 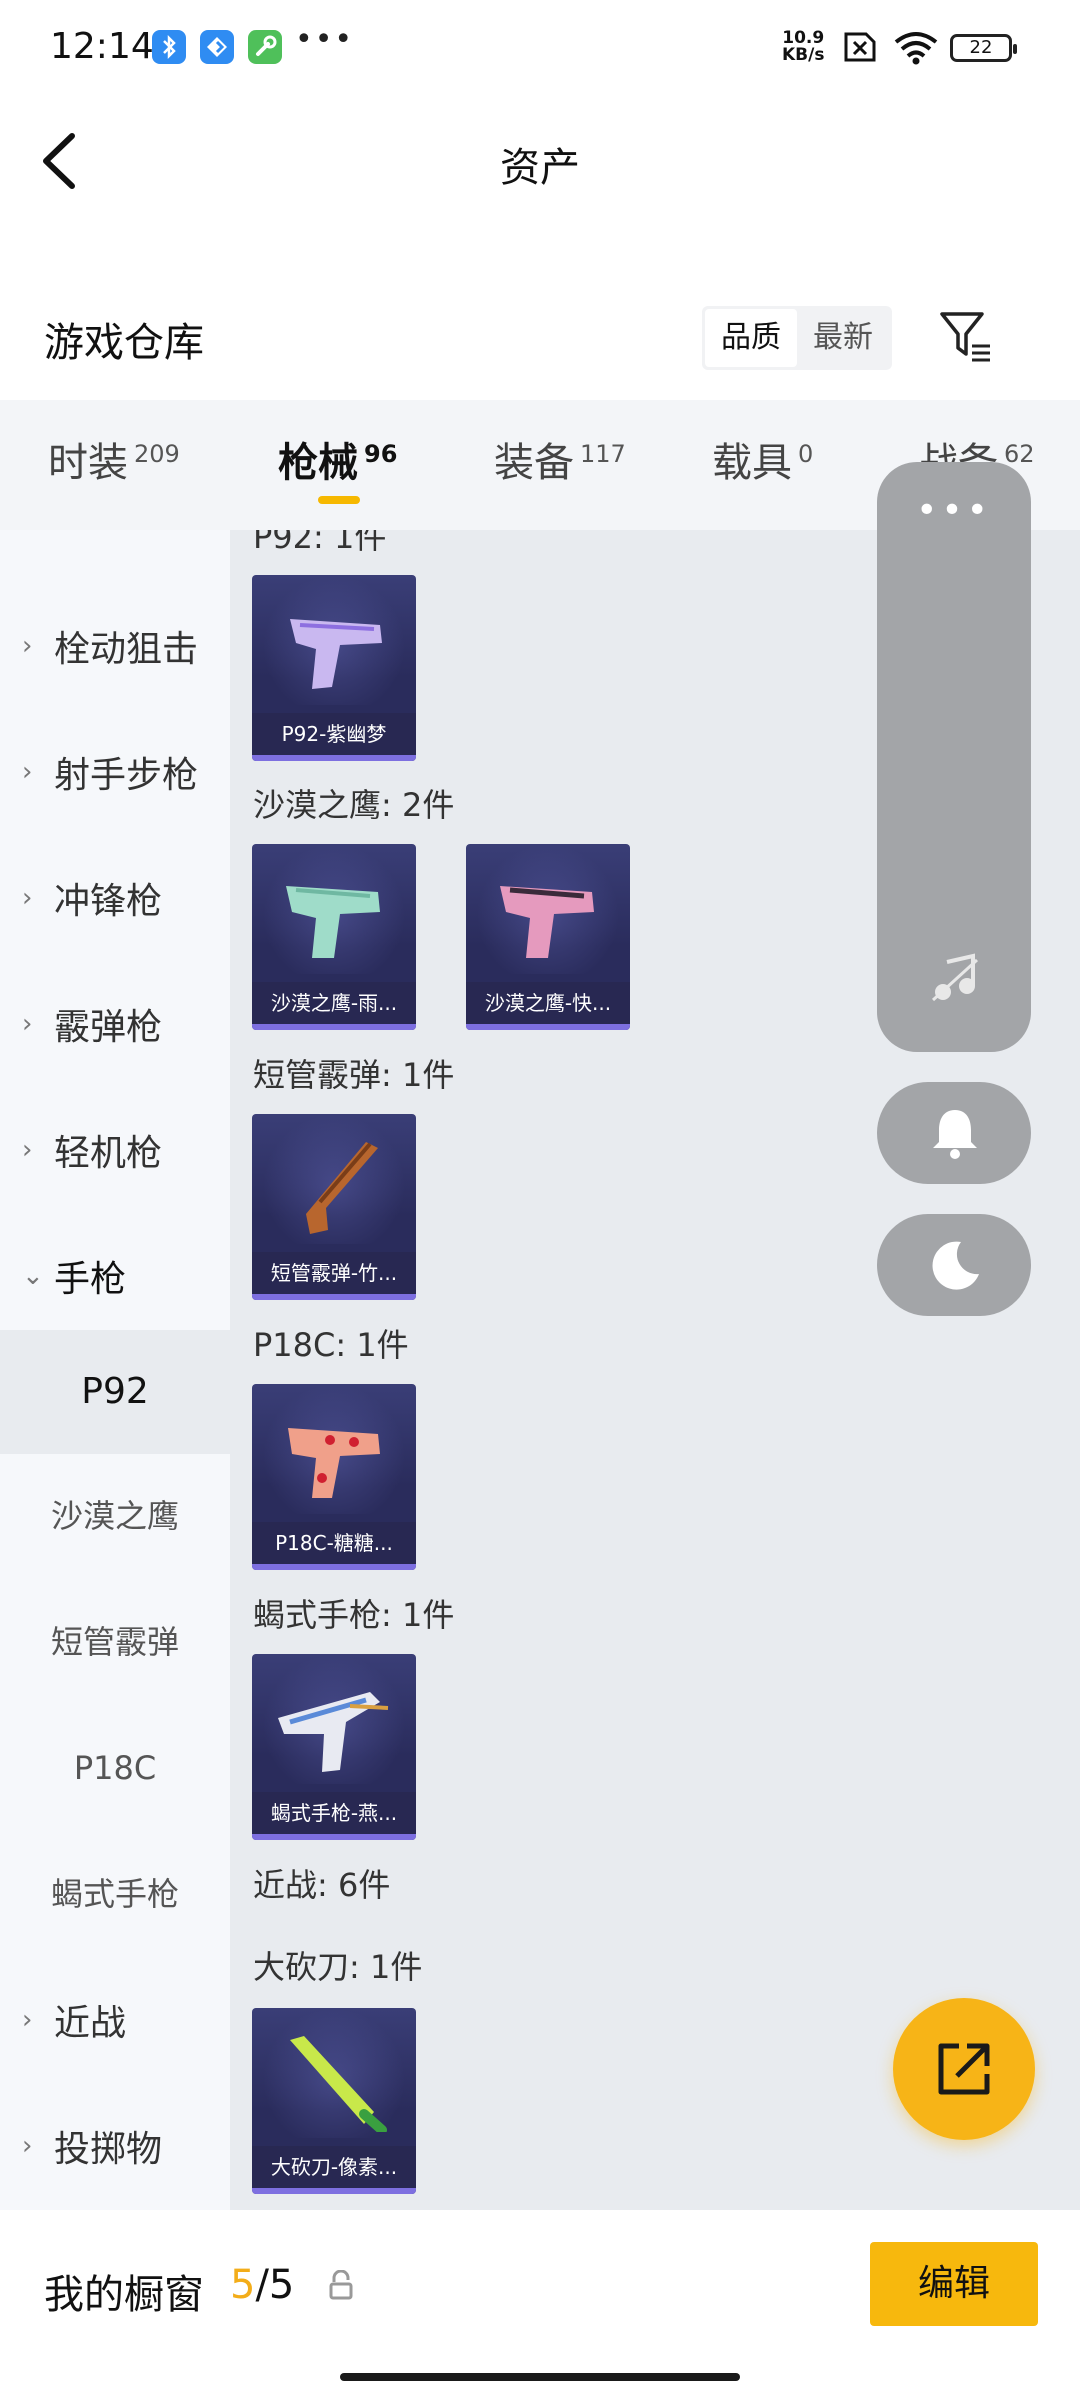 I want to click on wifi-icon, so click(x=916, y=48).